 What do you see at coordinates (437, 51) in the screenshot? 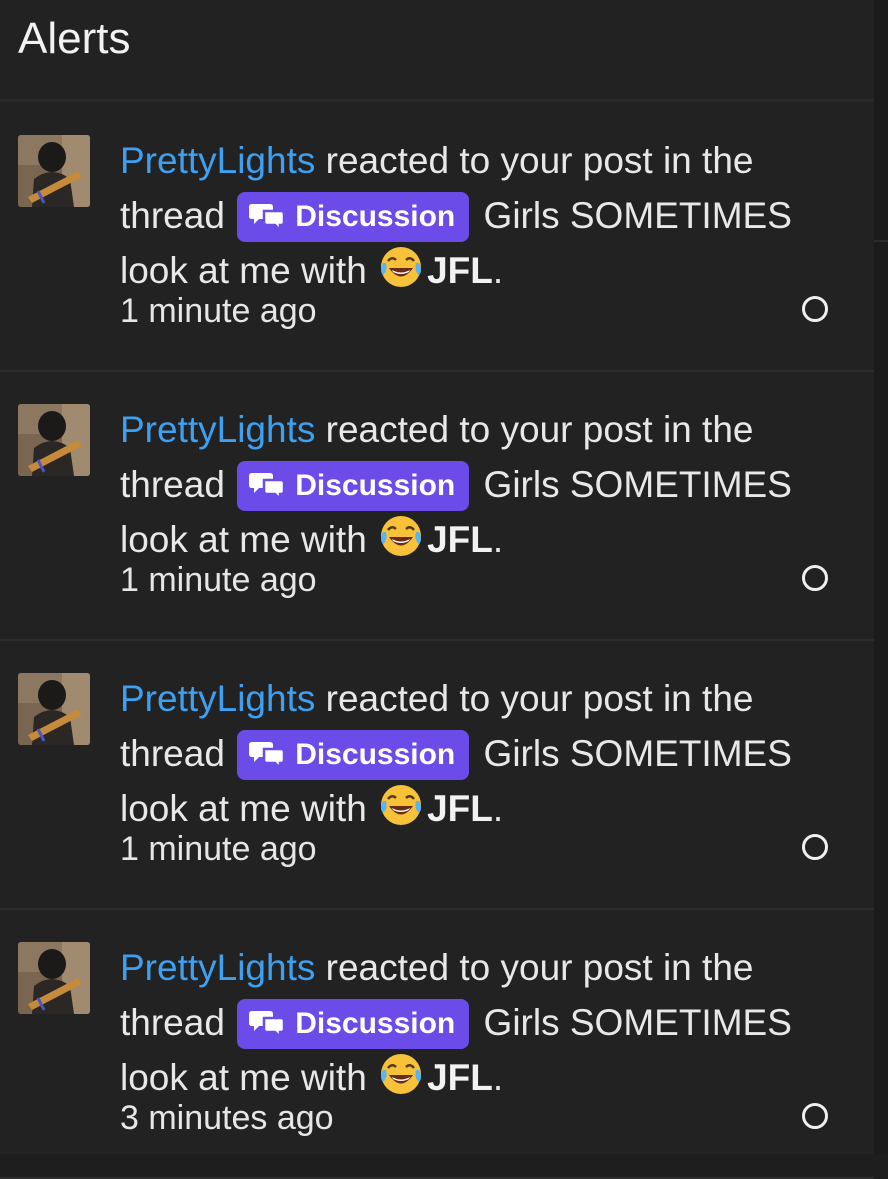
I see `alerts-header: Alerts` at bounding box center [437, 51].